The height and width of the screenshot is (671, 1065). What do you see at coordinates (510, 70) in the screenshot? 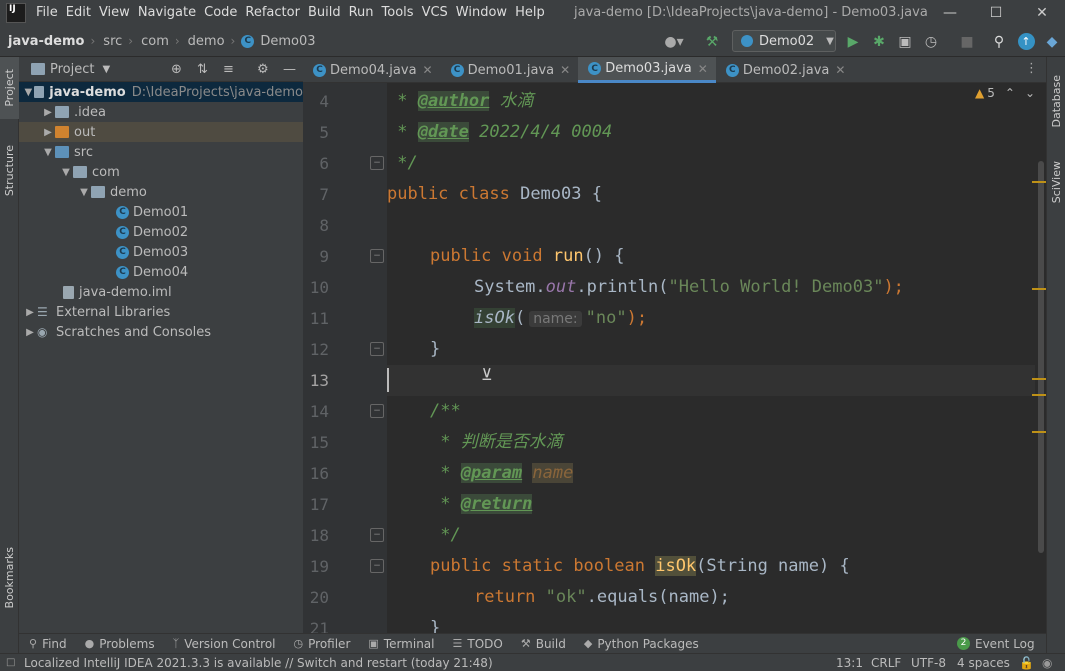
I see `tab-demo01: C Demo01.java ✕` at bounding box center [510, 70].